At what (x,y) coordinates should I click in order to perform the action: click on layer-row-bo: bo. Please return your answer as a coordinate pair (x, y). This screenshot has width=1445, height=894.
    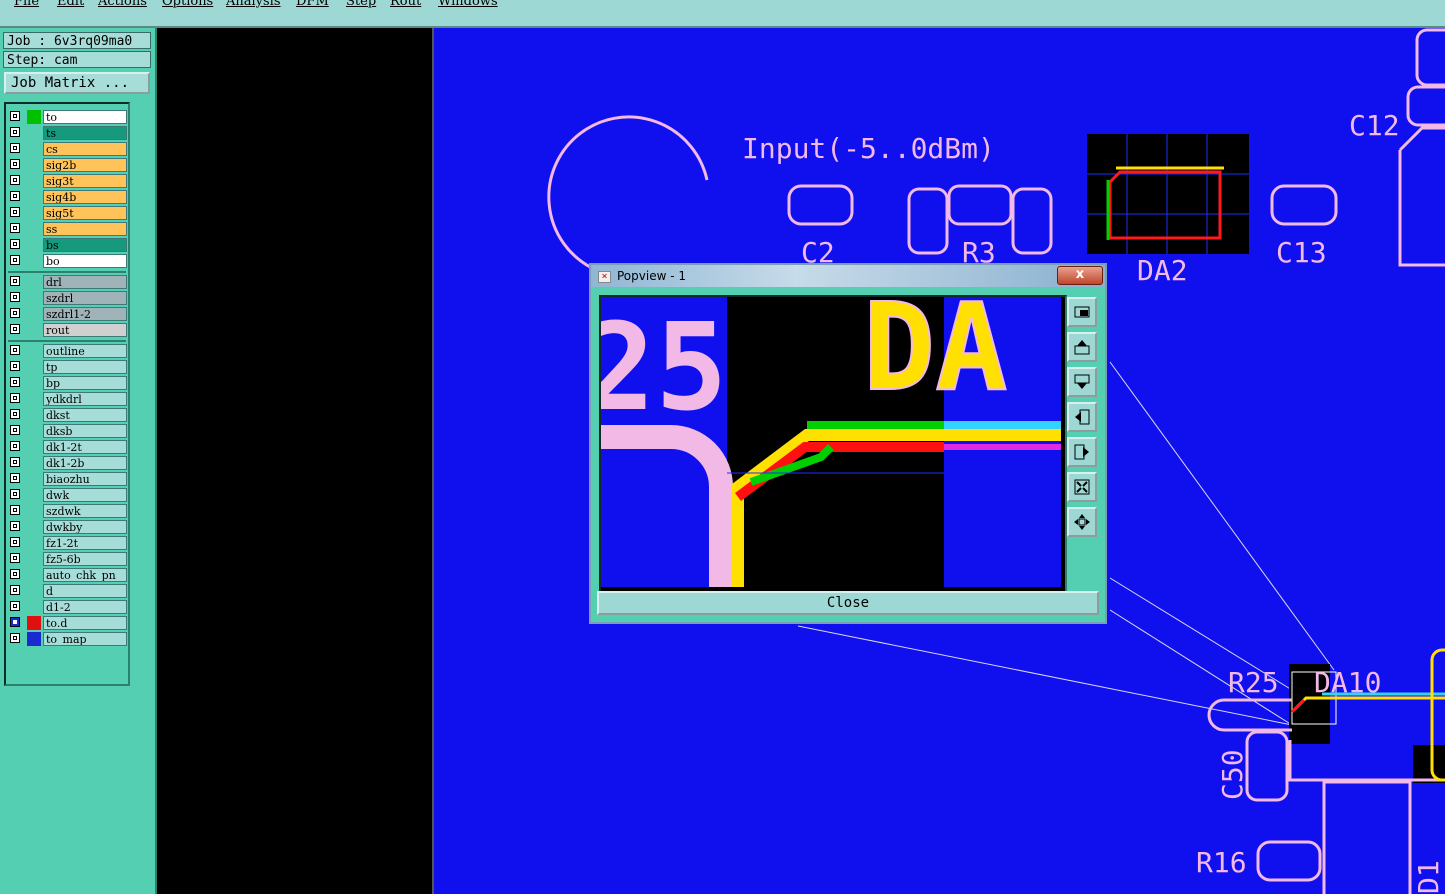
    Looking at the image, I should click on (67, 261).